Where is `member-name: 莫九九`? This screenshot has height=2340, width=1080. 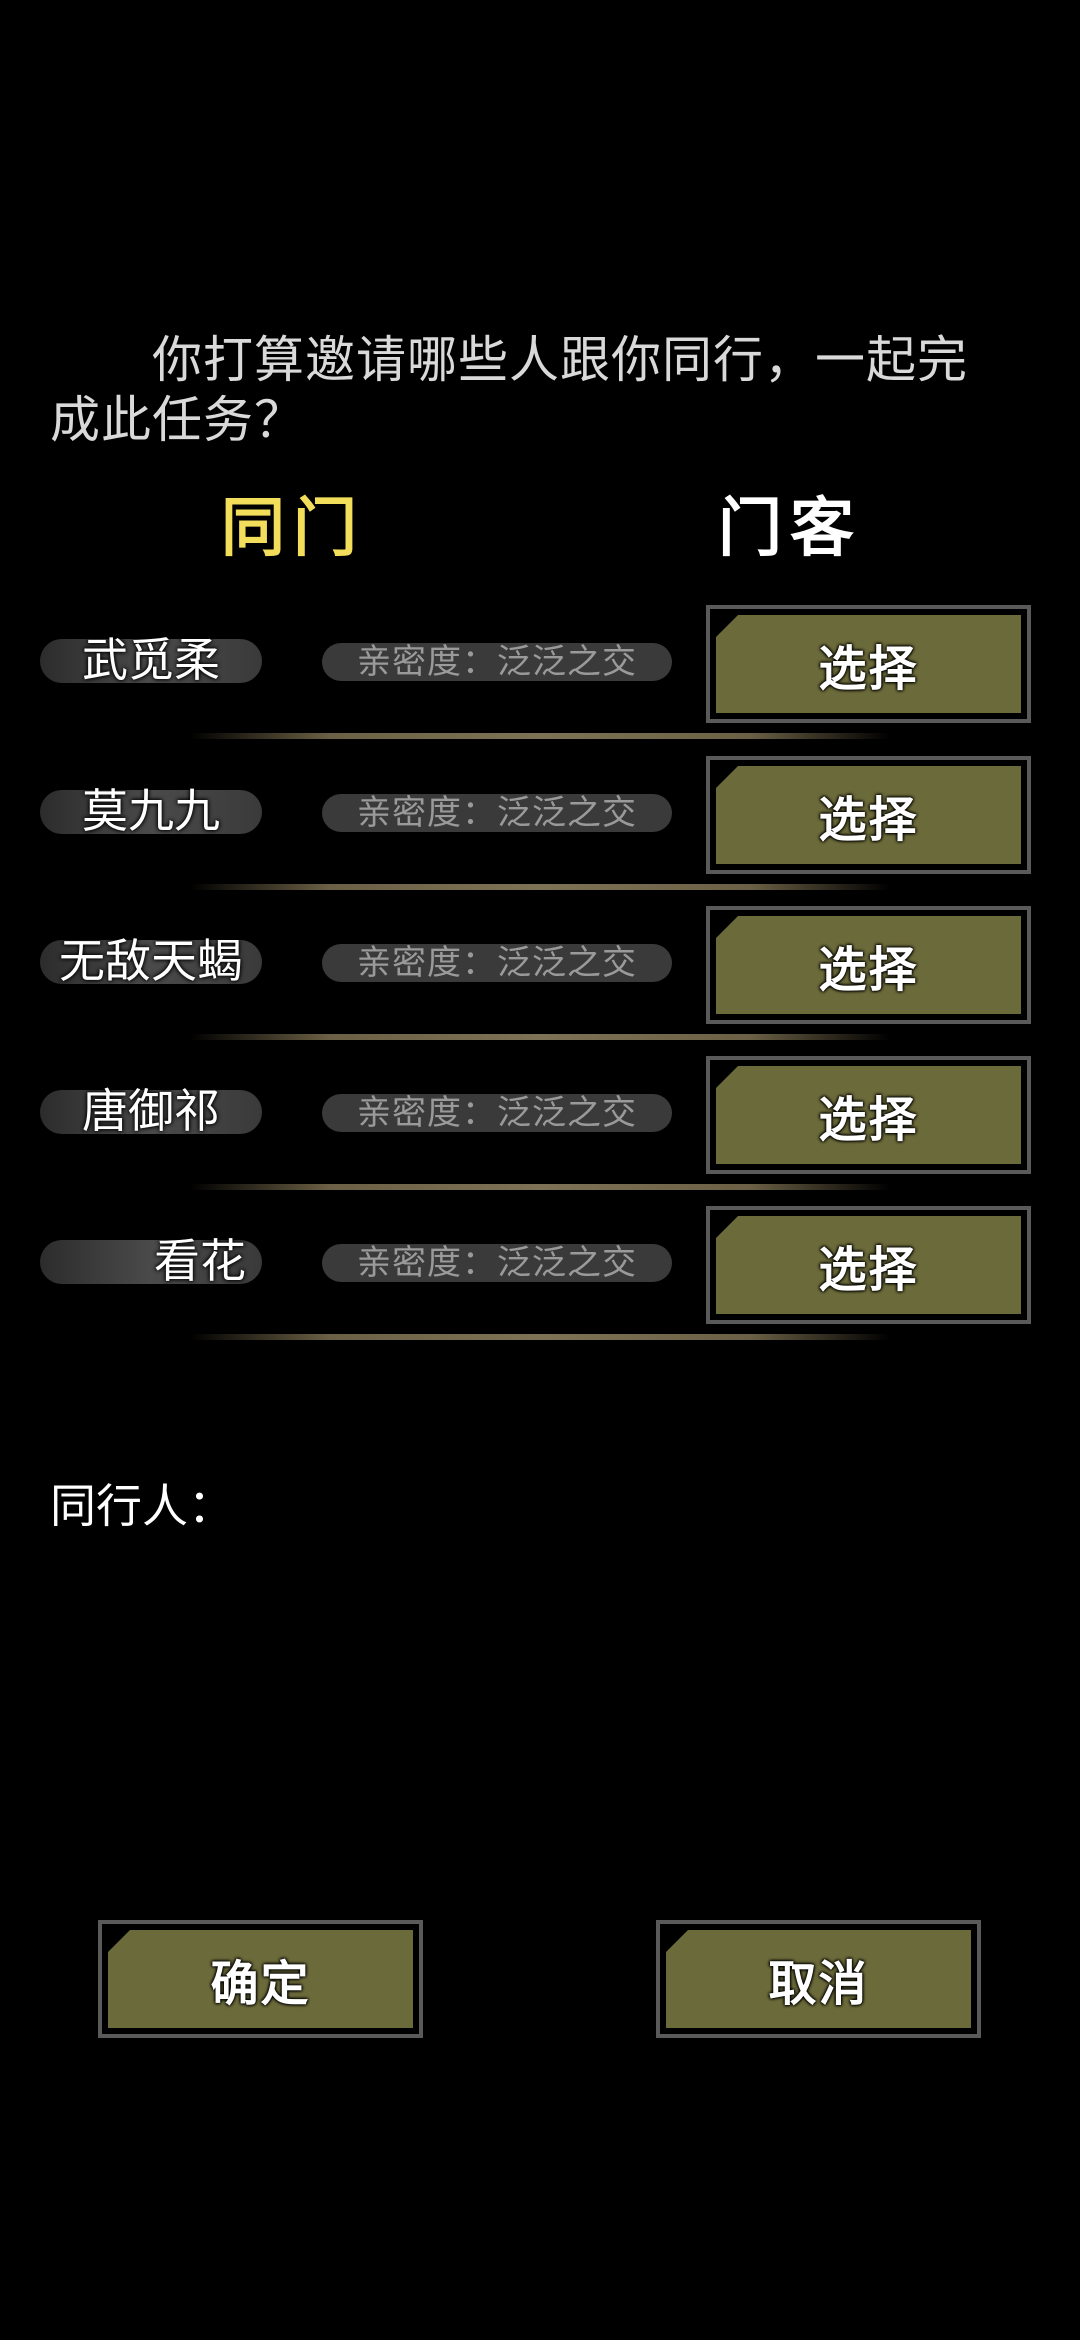 member-name: 莫九九 is located at coordinates (151, 811).